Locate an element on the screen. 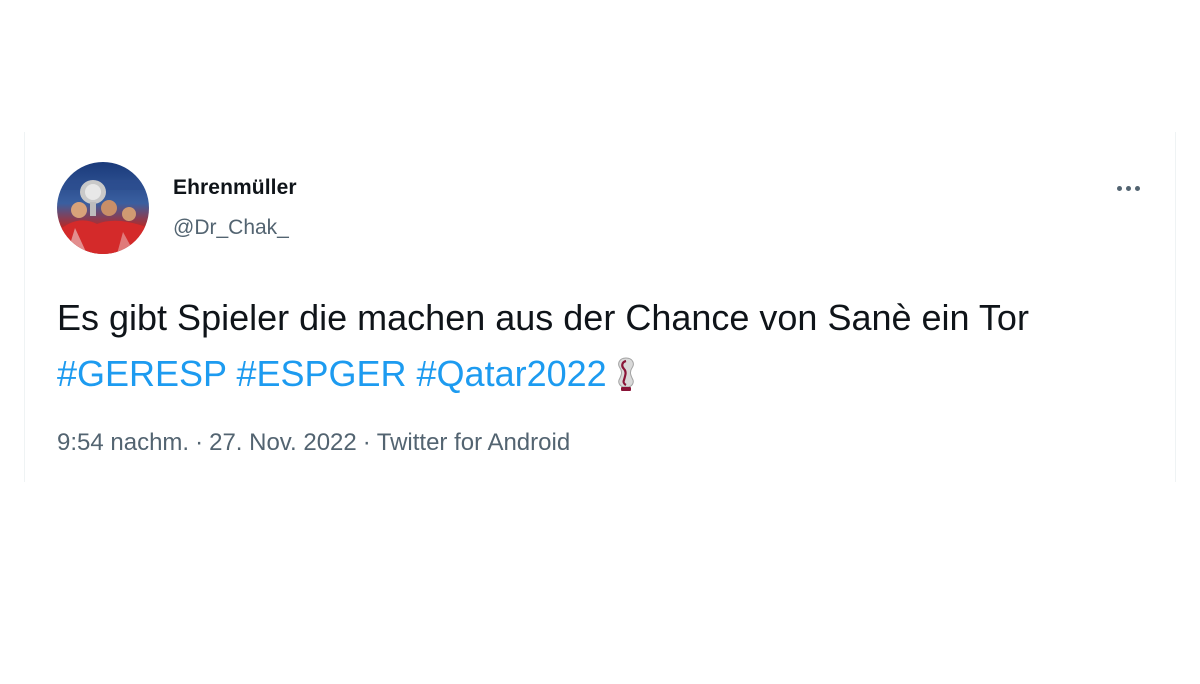 The height and width of the screenshot is (684, 1200). more-horizontal-icon is located at coordinates (1119, 188).